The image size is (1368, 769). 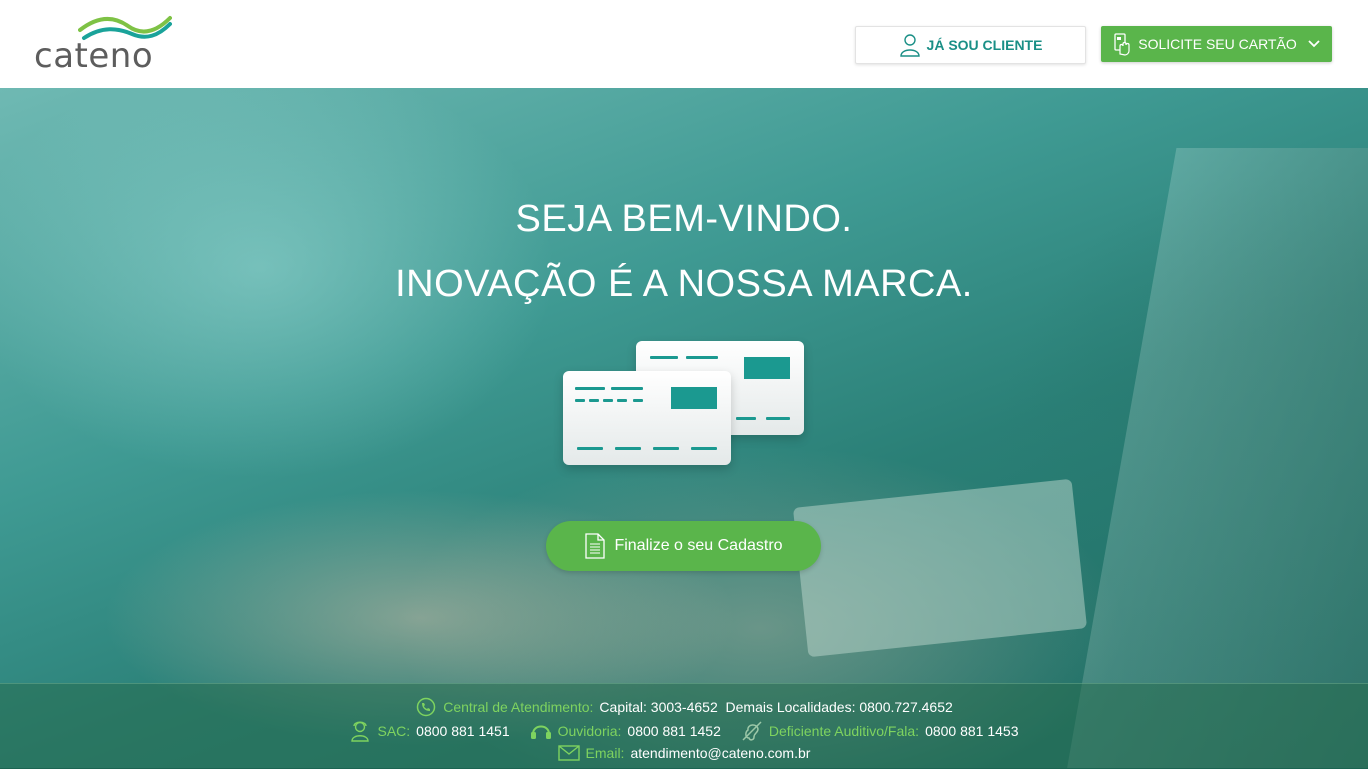 What do you see at coordinates (684, 219) in the screenshot?
I see `headline-welcome: SEJA BEM-VINDO.` at bounding box center [684, 219].